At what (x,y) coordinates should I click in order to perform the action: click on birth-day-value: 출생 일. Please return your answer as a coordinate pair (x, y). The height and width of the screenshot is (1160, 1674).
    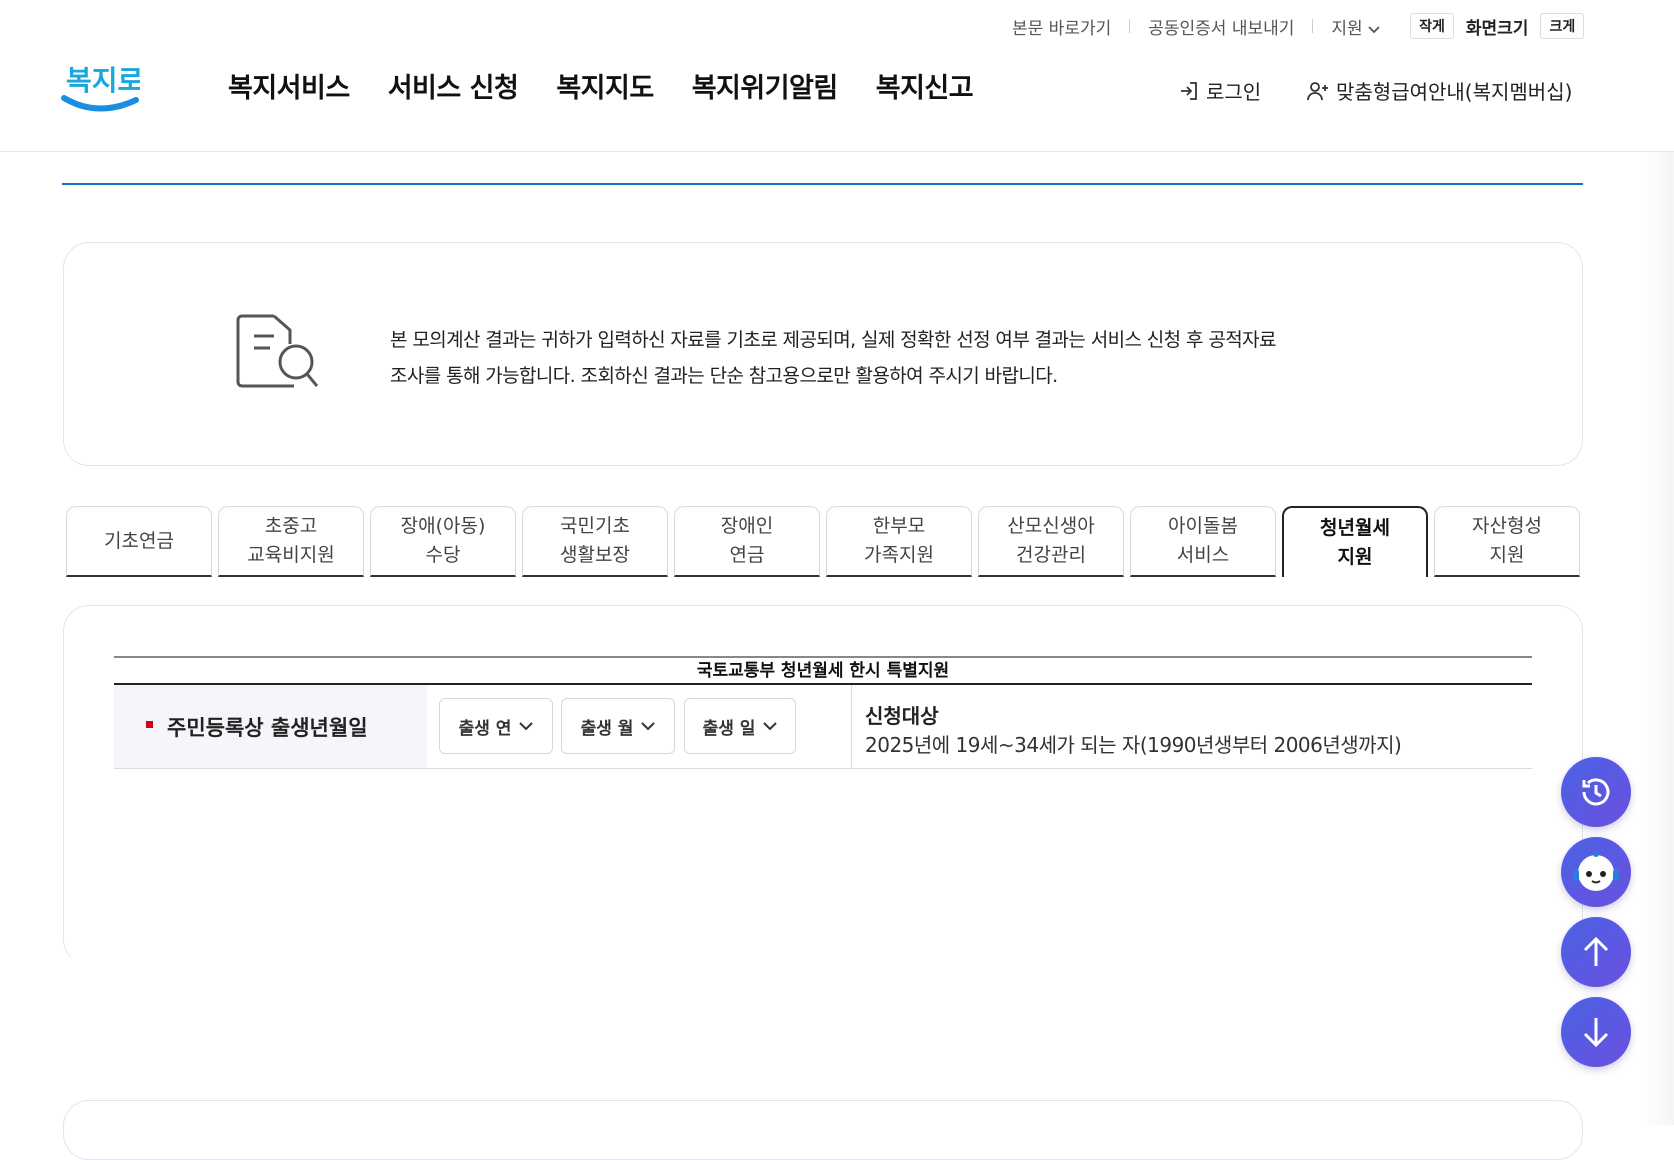
    Looking at the image, I should click on (729, 728).